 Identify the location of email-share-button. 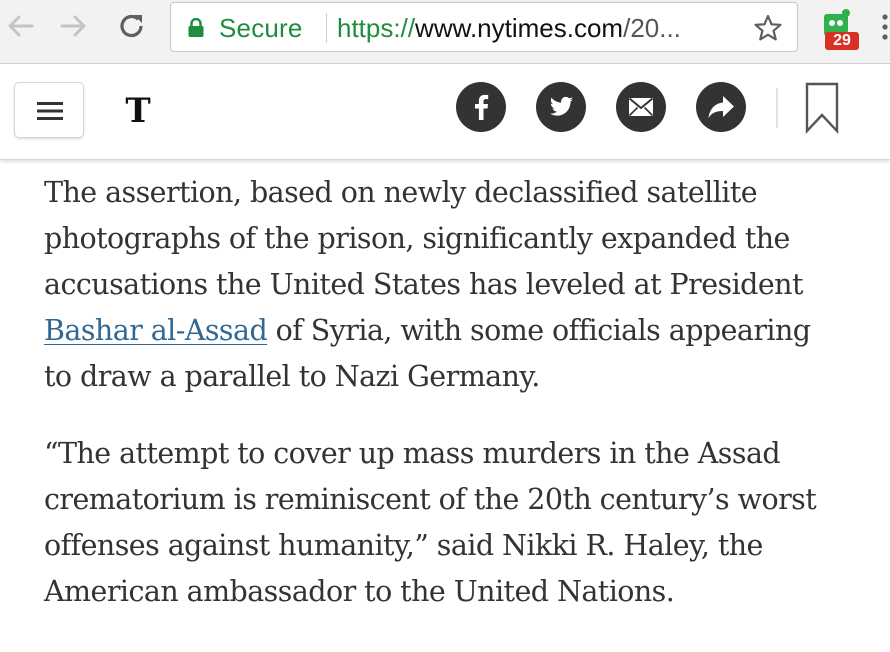
(641, 107).